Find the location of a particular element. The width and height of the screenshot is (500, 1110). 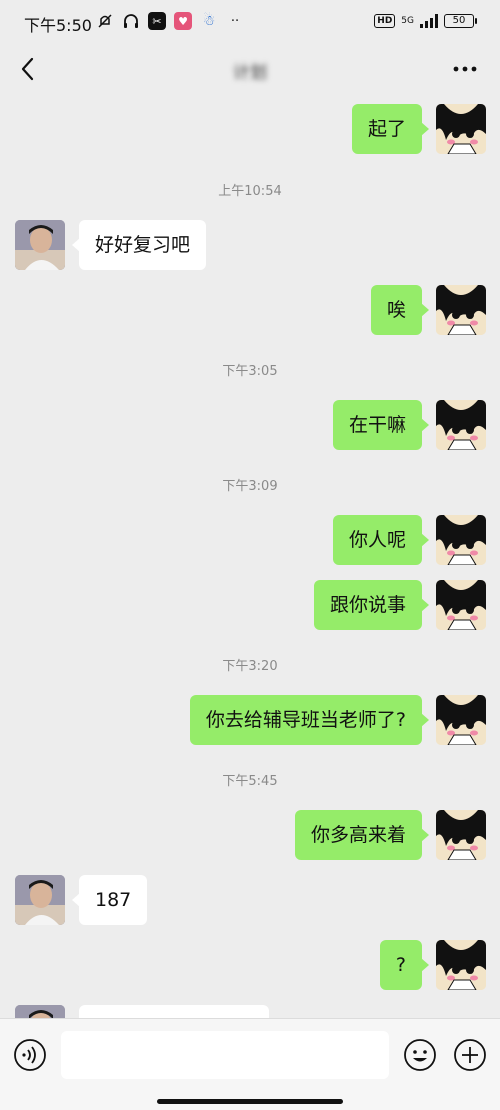

message-row-in: 好好复习吧 is located at coordinates (250, 245).